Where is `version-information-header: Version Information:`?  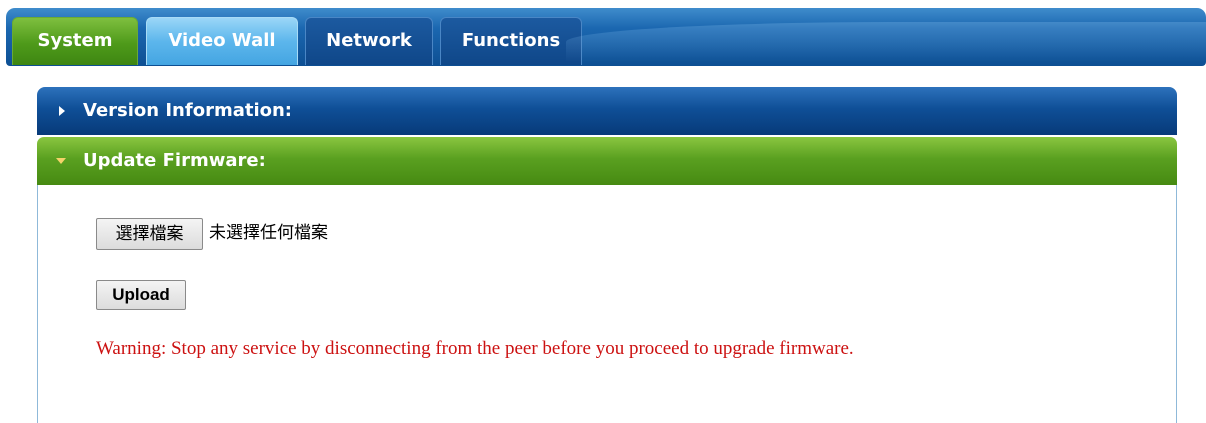 version-information-header: Version Information: is located at coordinates (607, 111).